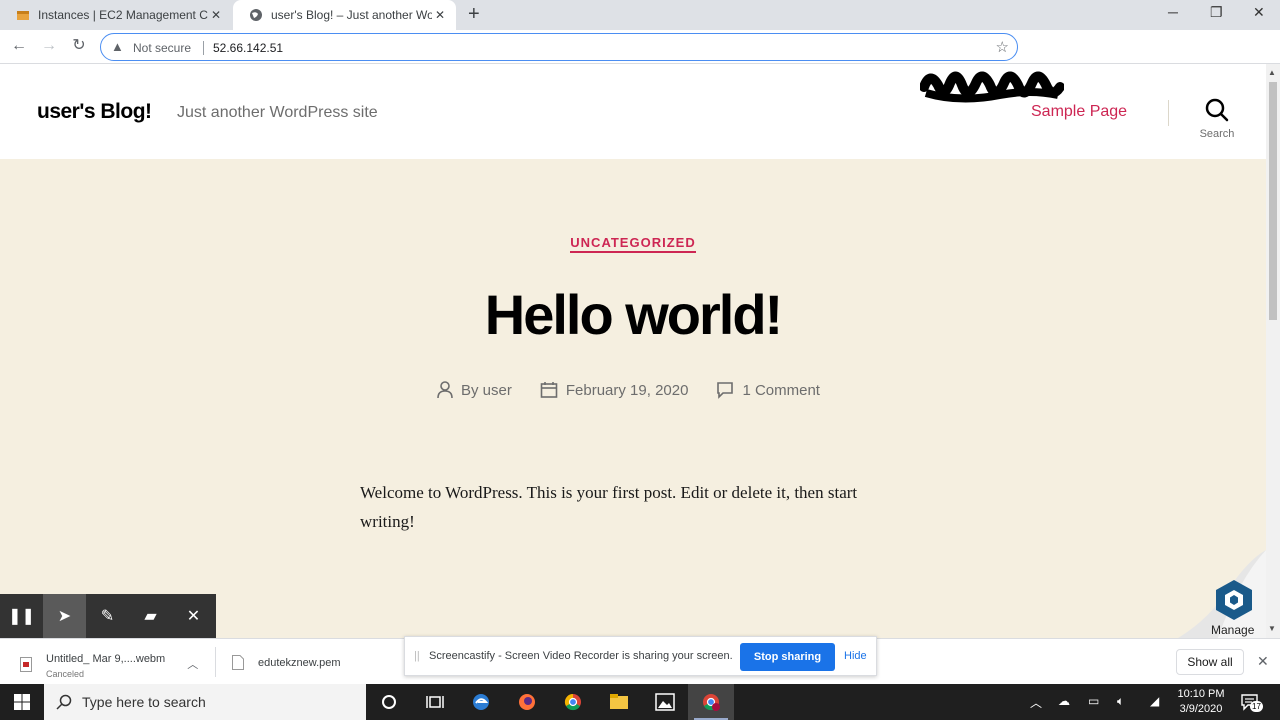 The height and width of the screenshot is (720, 1280). I want to click on search-placeholder: Type here to search, so click(144, 702).